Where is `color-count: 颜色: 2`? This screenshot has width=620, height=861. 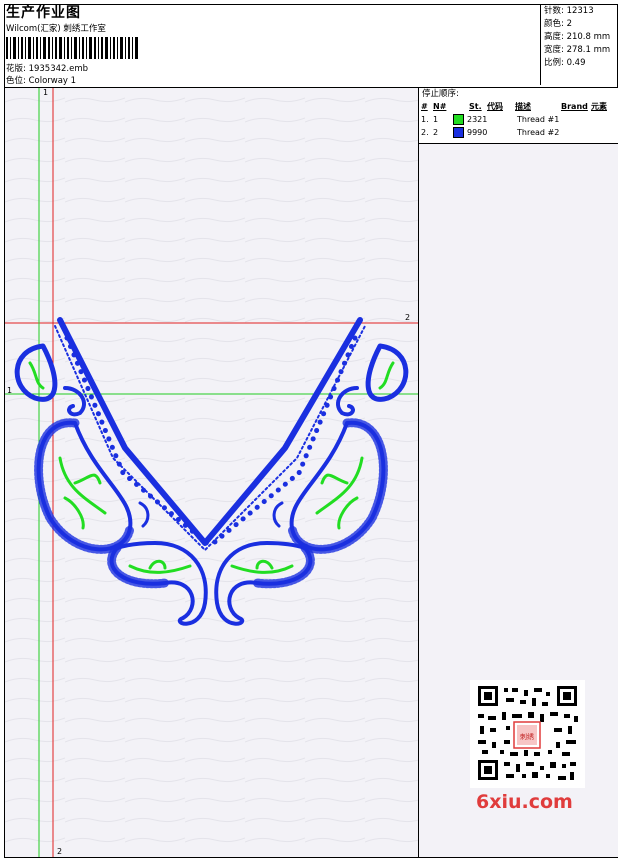
color-count: 颜色: 2 is located at coordinates (558, 24).